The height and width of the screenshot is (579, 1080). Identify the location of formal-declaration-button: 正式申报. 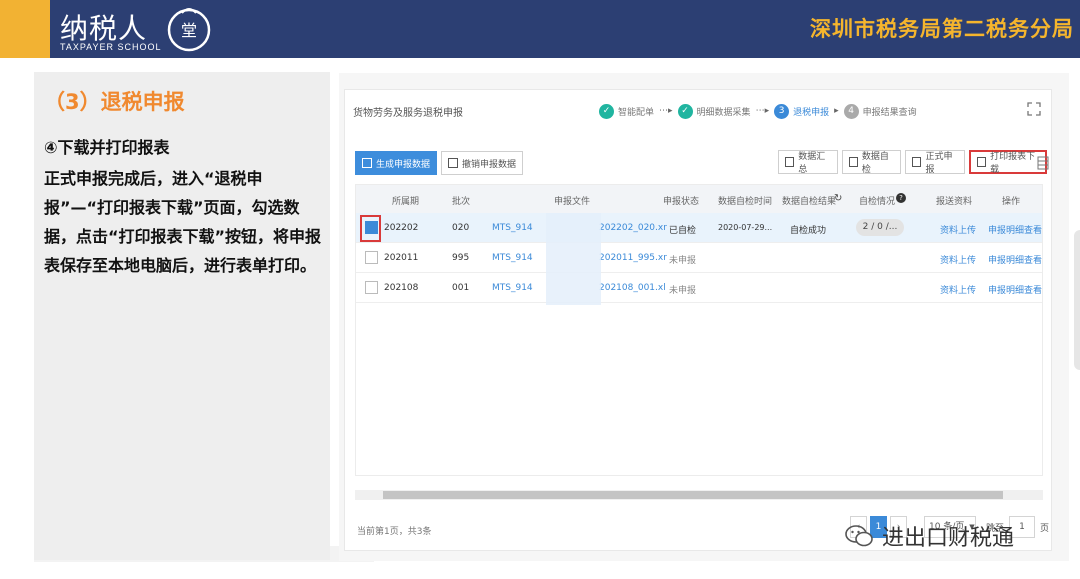
(935, 162).